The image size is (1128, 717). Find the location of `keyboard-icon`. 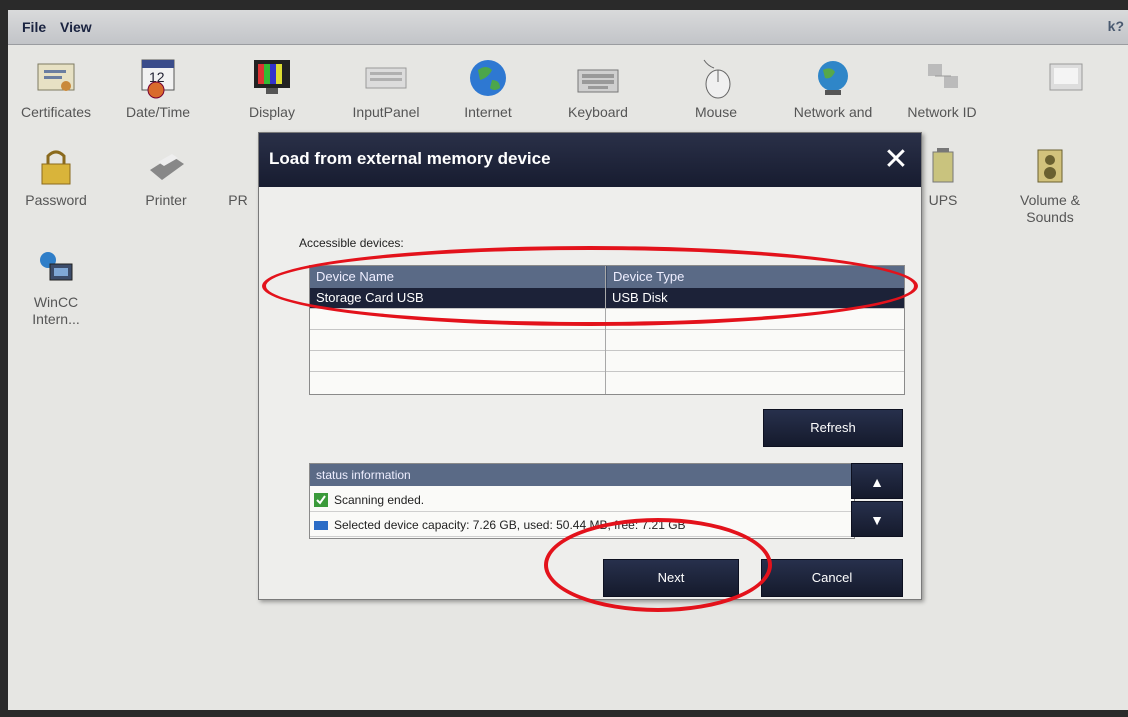

keyboard-icon is located at coordinates (598, 78).